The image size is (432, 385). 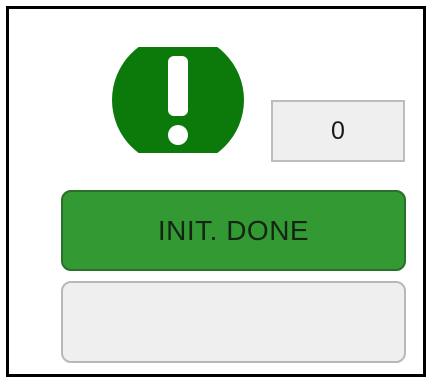 I want to click on counter-value: 0, so click(x=338, y=130).